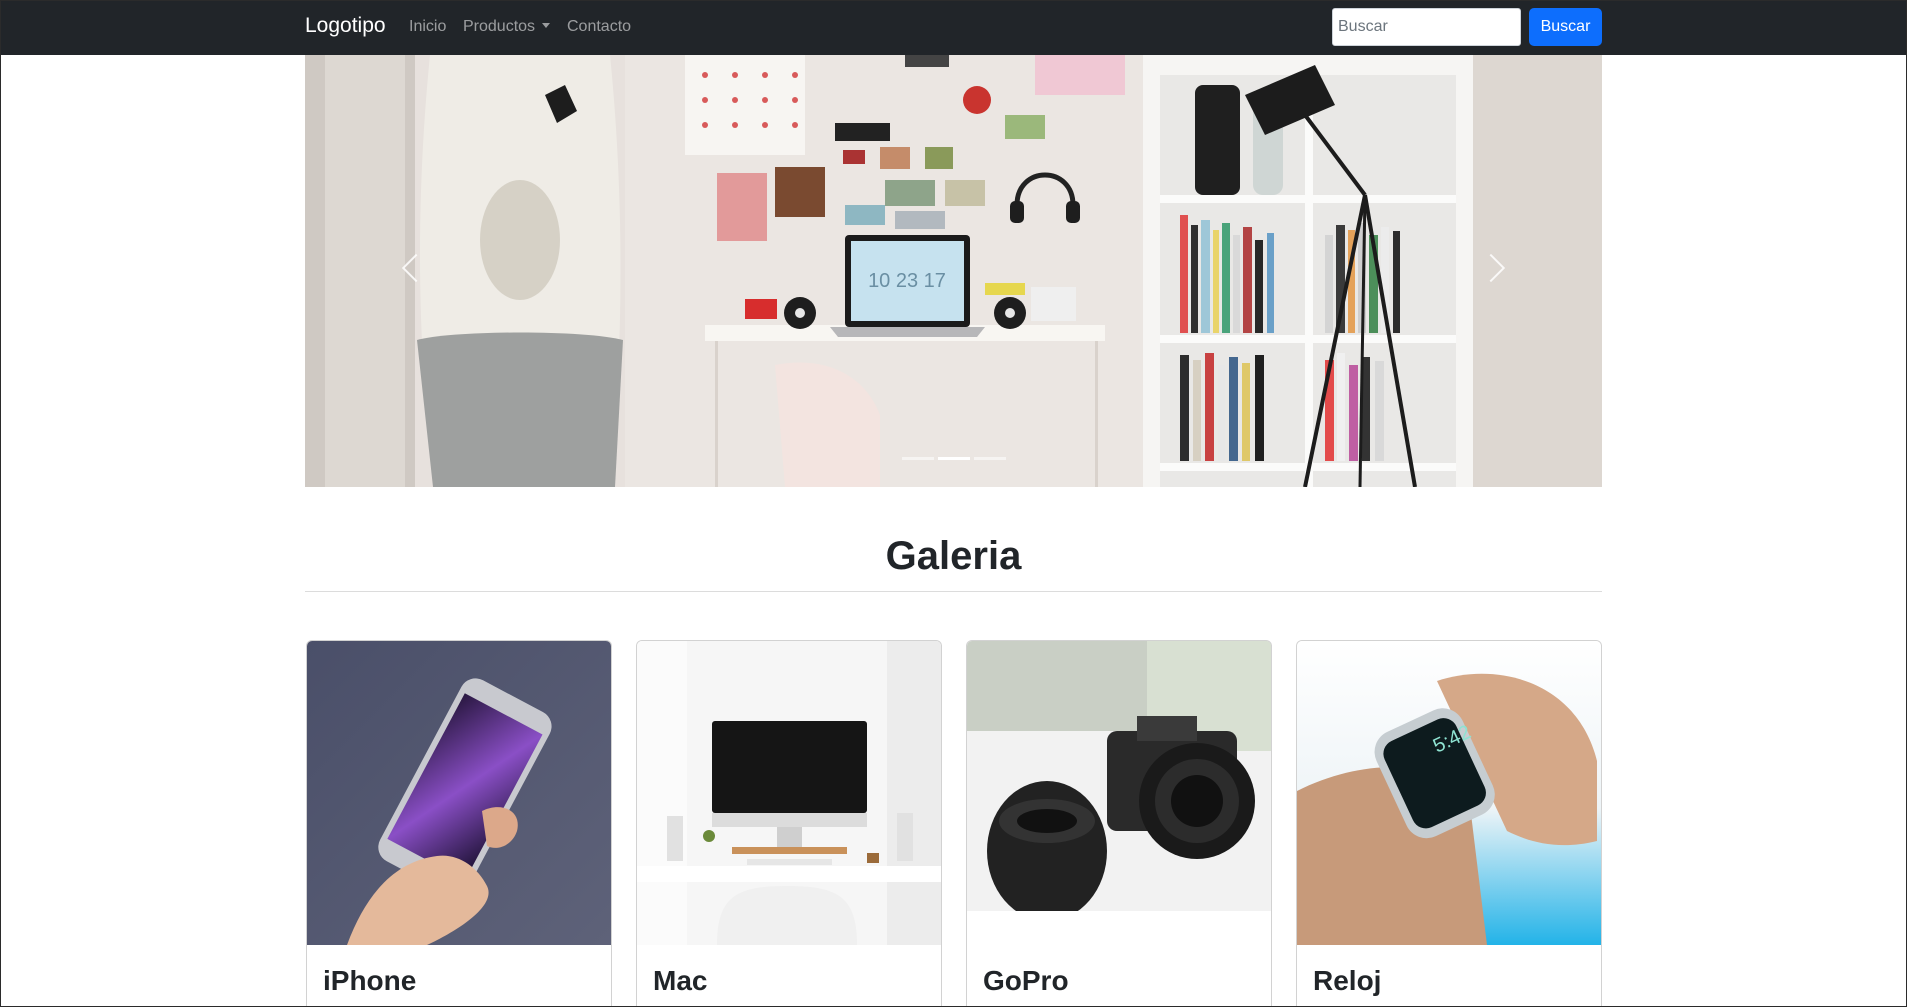 The image size is (1907, 1007). What do you see at coordinates (1491, 268) in the screenshot?
I see `chevron-right-icon` at bounding box center [1491, 268].